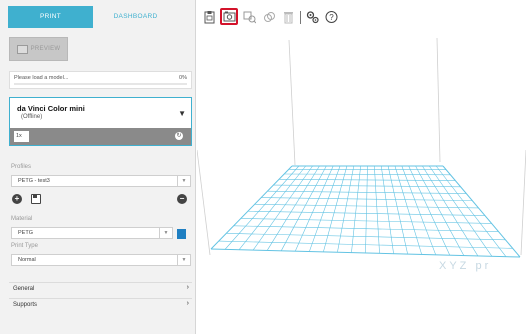 The width and height of the screenshot is (526, 334). I want to click on section-general: General ›, so click(100, 289).